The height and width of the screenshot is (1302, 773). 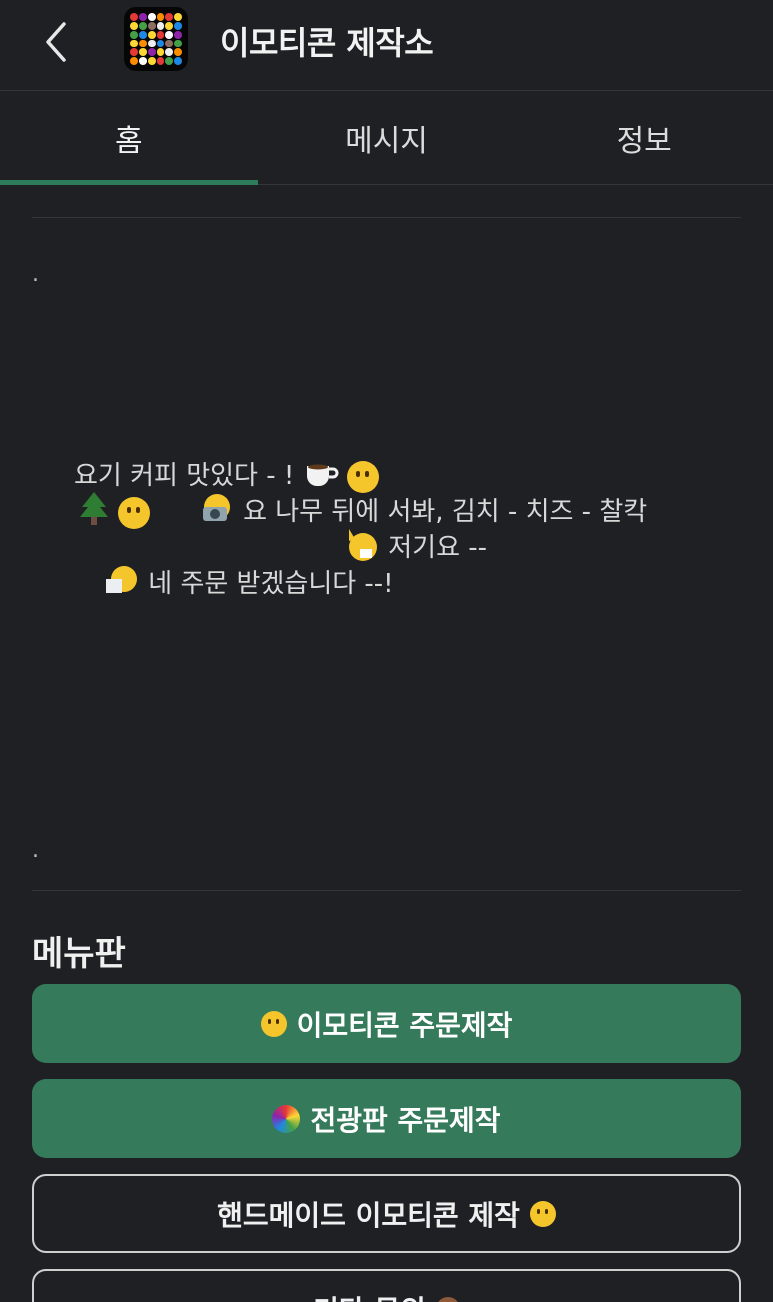 What do you see at coordinates (438, 548) in the screenshot?
I see `intro-line-3-text: 저기요 --` at bounding box center [438, 548].